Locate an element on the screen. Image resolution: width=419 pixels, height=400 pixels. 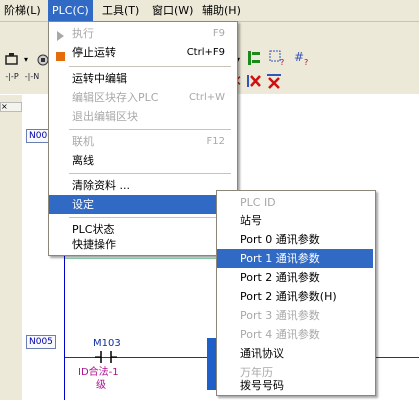
contact-name: M103 is located at coordinates (107, 343).